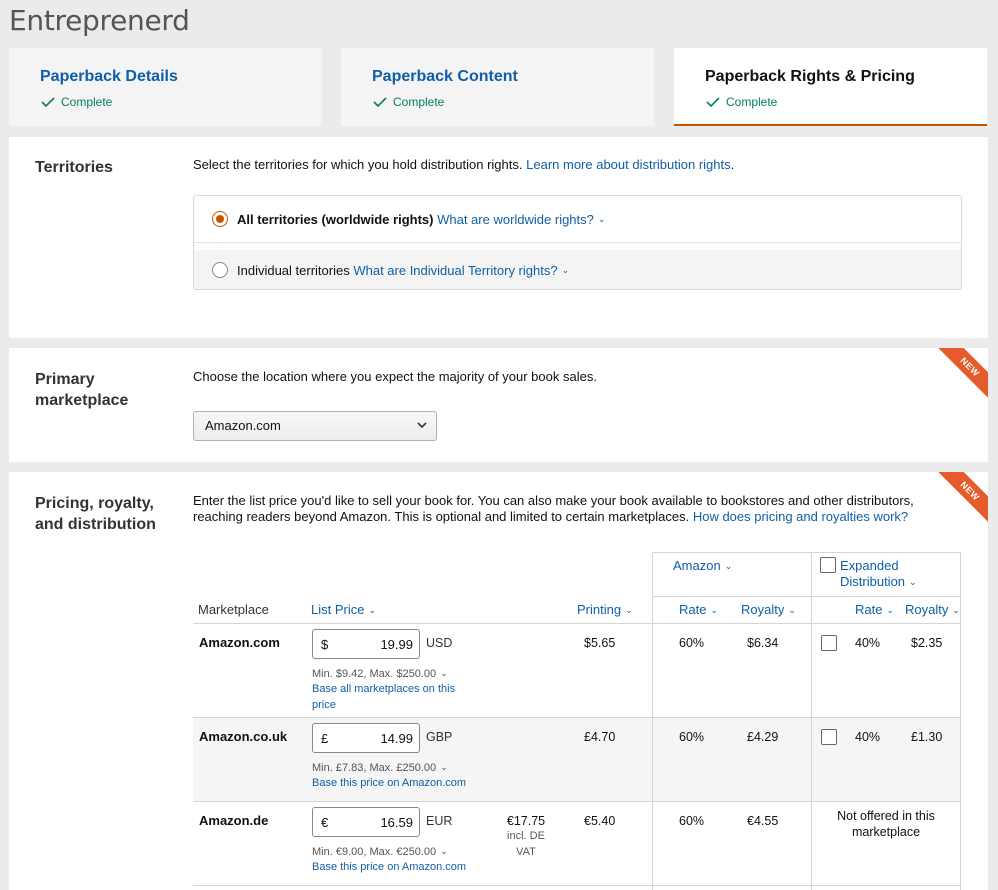  I want to click on royalty-header: Royalty ⌄, so click(768, 609).